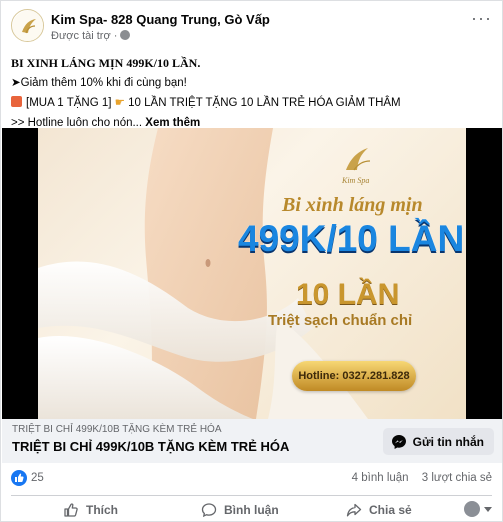 Image resolution: width=503 pixels, height=522 pixels. Describe the element at coordinates (417, 478) in the screenshot. I see `engagement-counts: 4 bình luận 3 lượt chia sẻ` at that location.